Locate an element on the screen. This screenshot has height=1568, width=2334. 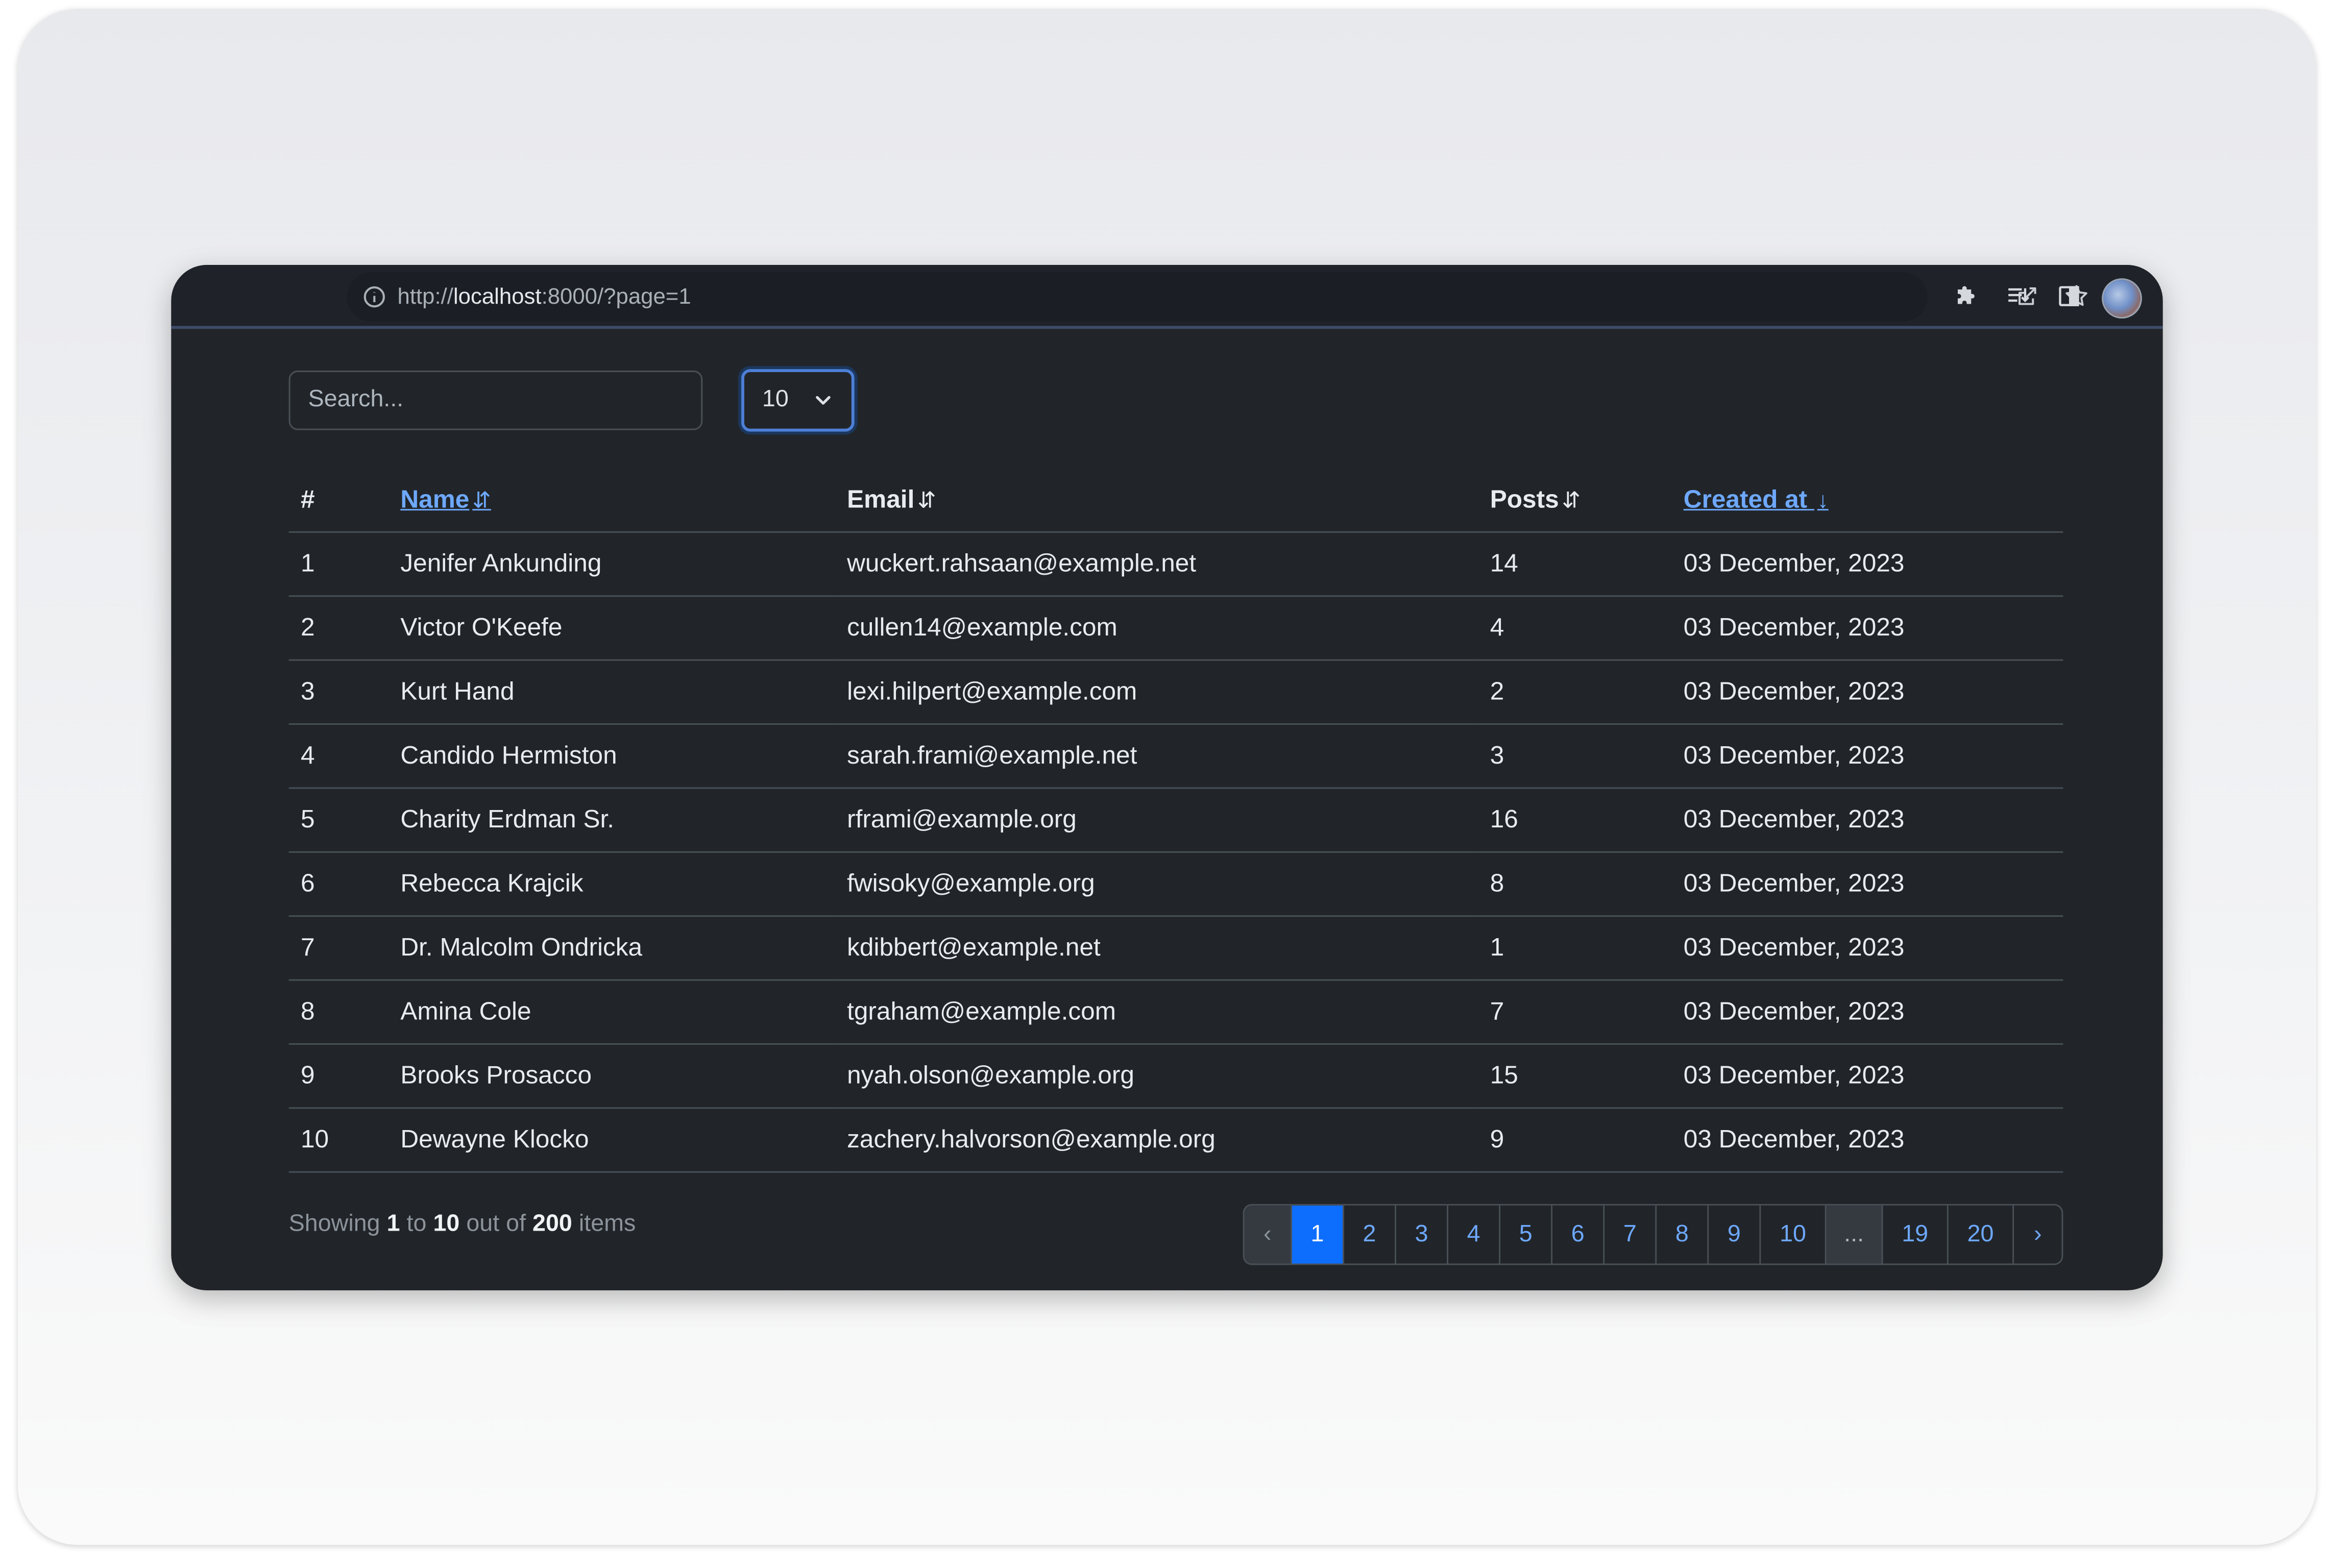
cell-email: rframi@example.org is located at coordinates (1157, 820).